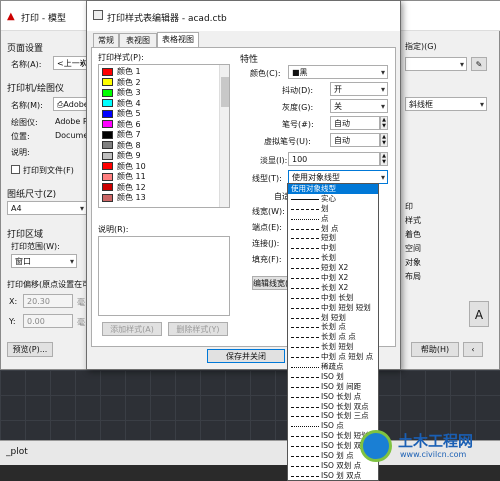  What do you see at coordinates (421, 46) in the screenshot?
I see `specify-label: 指定)(G)` at bounding box center [421, 46].